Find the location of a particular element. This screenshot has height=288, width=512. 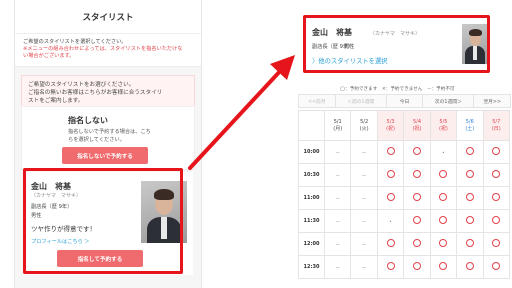

banner-line: ご指名の無いお客様はこちらがお客様に合うスタイリ is located at coordinates (95, 93).